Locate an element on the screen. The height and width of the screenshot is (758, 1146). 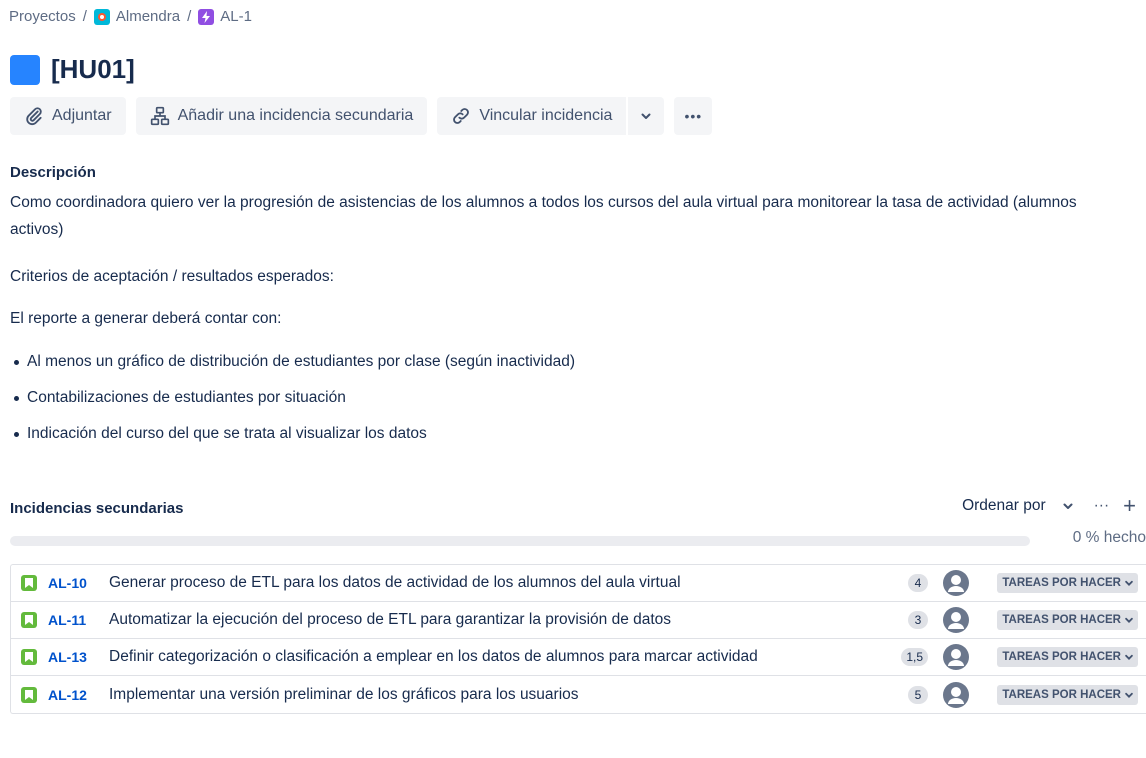
add-child-issue-button: Añadir una incidencia secundaria is located at coordinates (281, 116).